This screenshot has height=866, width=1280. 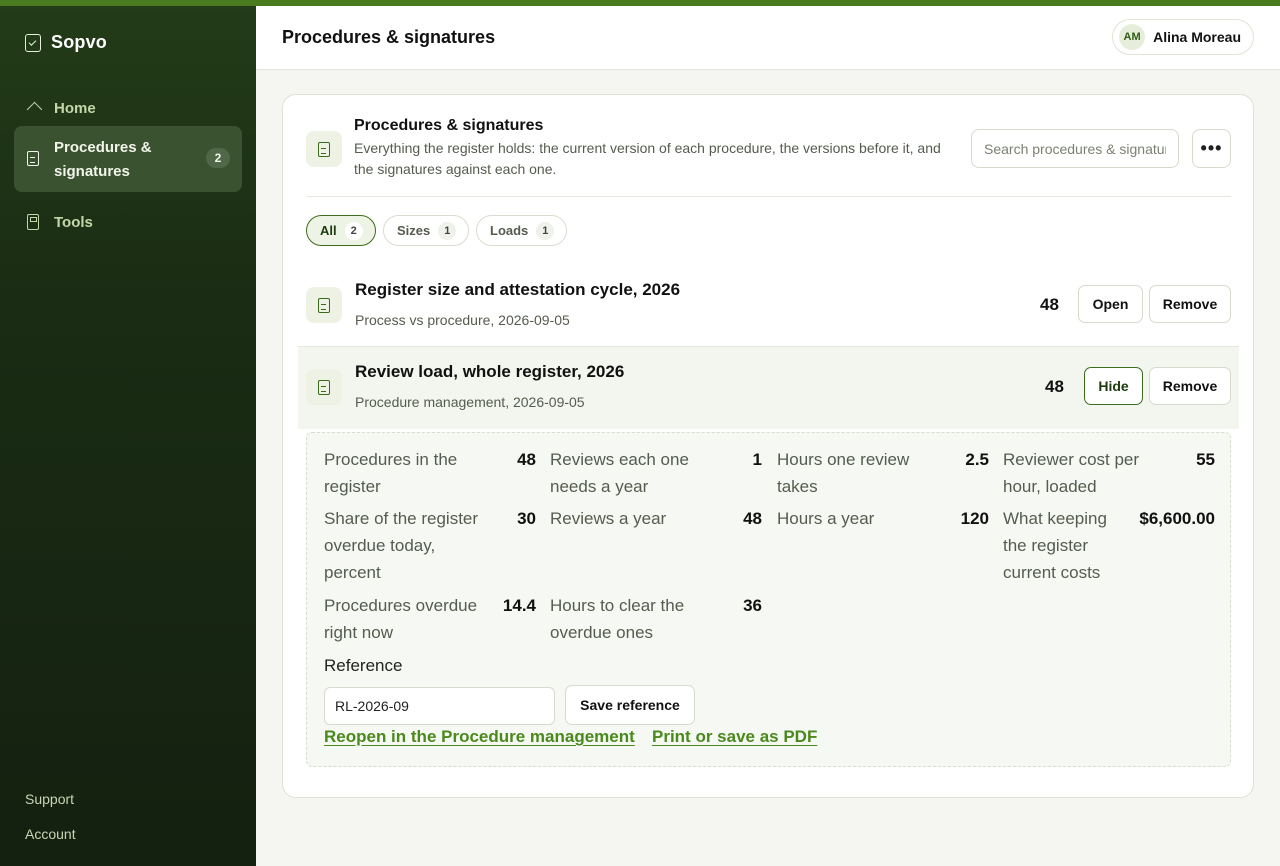 I want to click on filter-sizes: Sizes 1, so click(x=426, y=230).